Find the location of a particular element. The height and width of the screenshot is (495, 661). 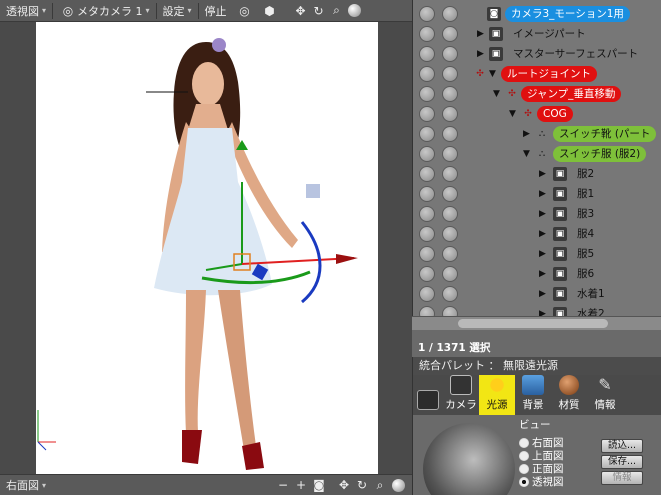

outliner-row: ✣ ▼ ルートジョイント is located at coordinates (537, 74).